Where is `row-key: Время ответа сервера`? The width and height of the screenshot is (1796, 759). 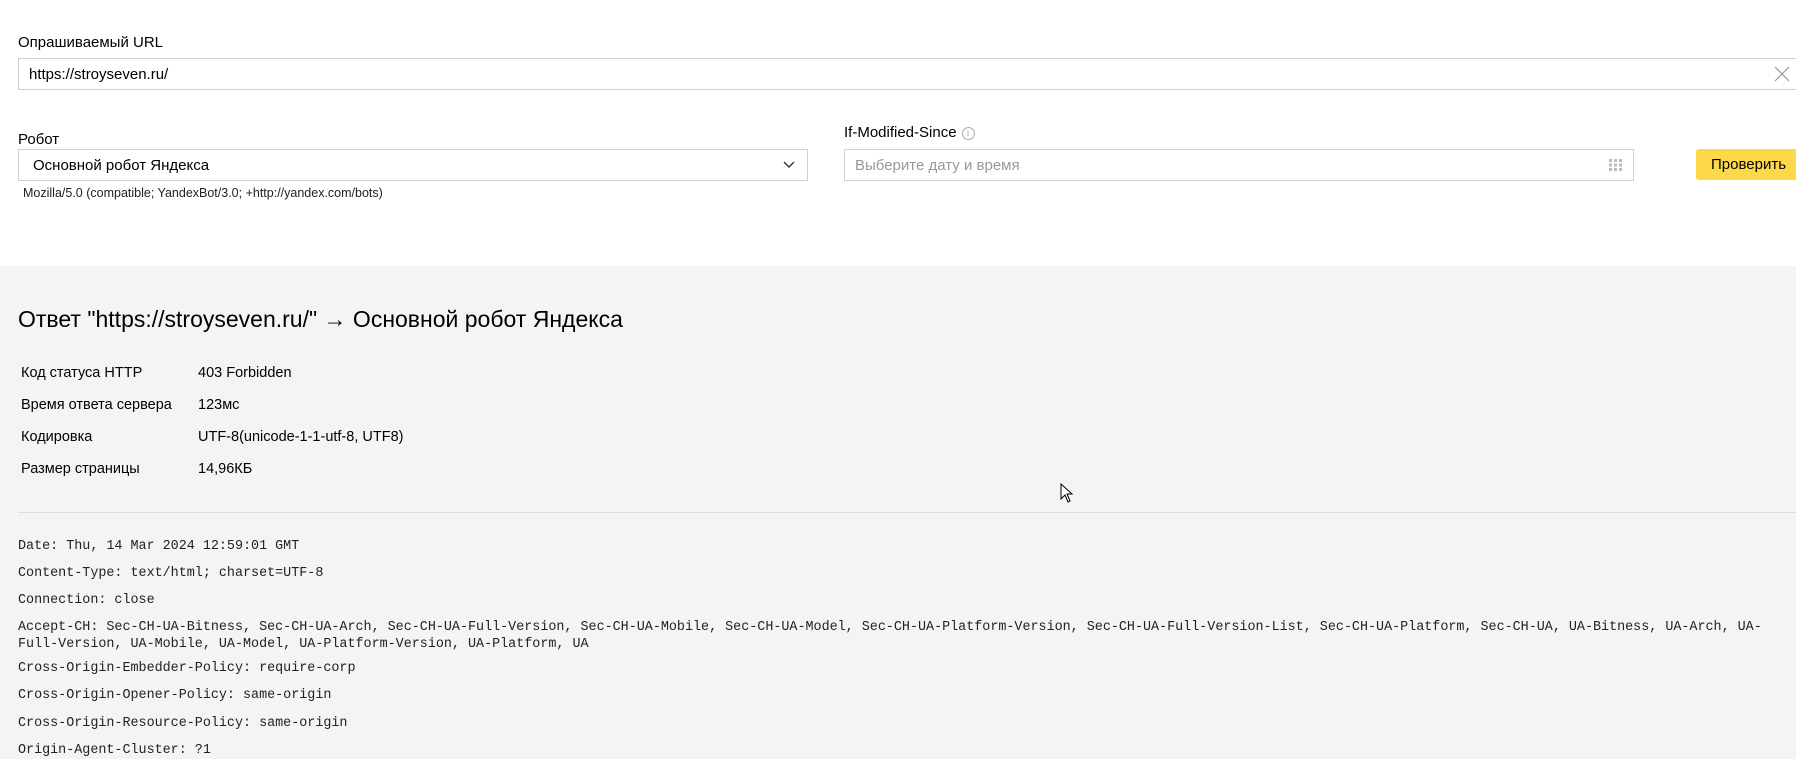 row-key: Время ответа сервера is located at coordinates (96, 405).